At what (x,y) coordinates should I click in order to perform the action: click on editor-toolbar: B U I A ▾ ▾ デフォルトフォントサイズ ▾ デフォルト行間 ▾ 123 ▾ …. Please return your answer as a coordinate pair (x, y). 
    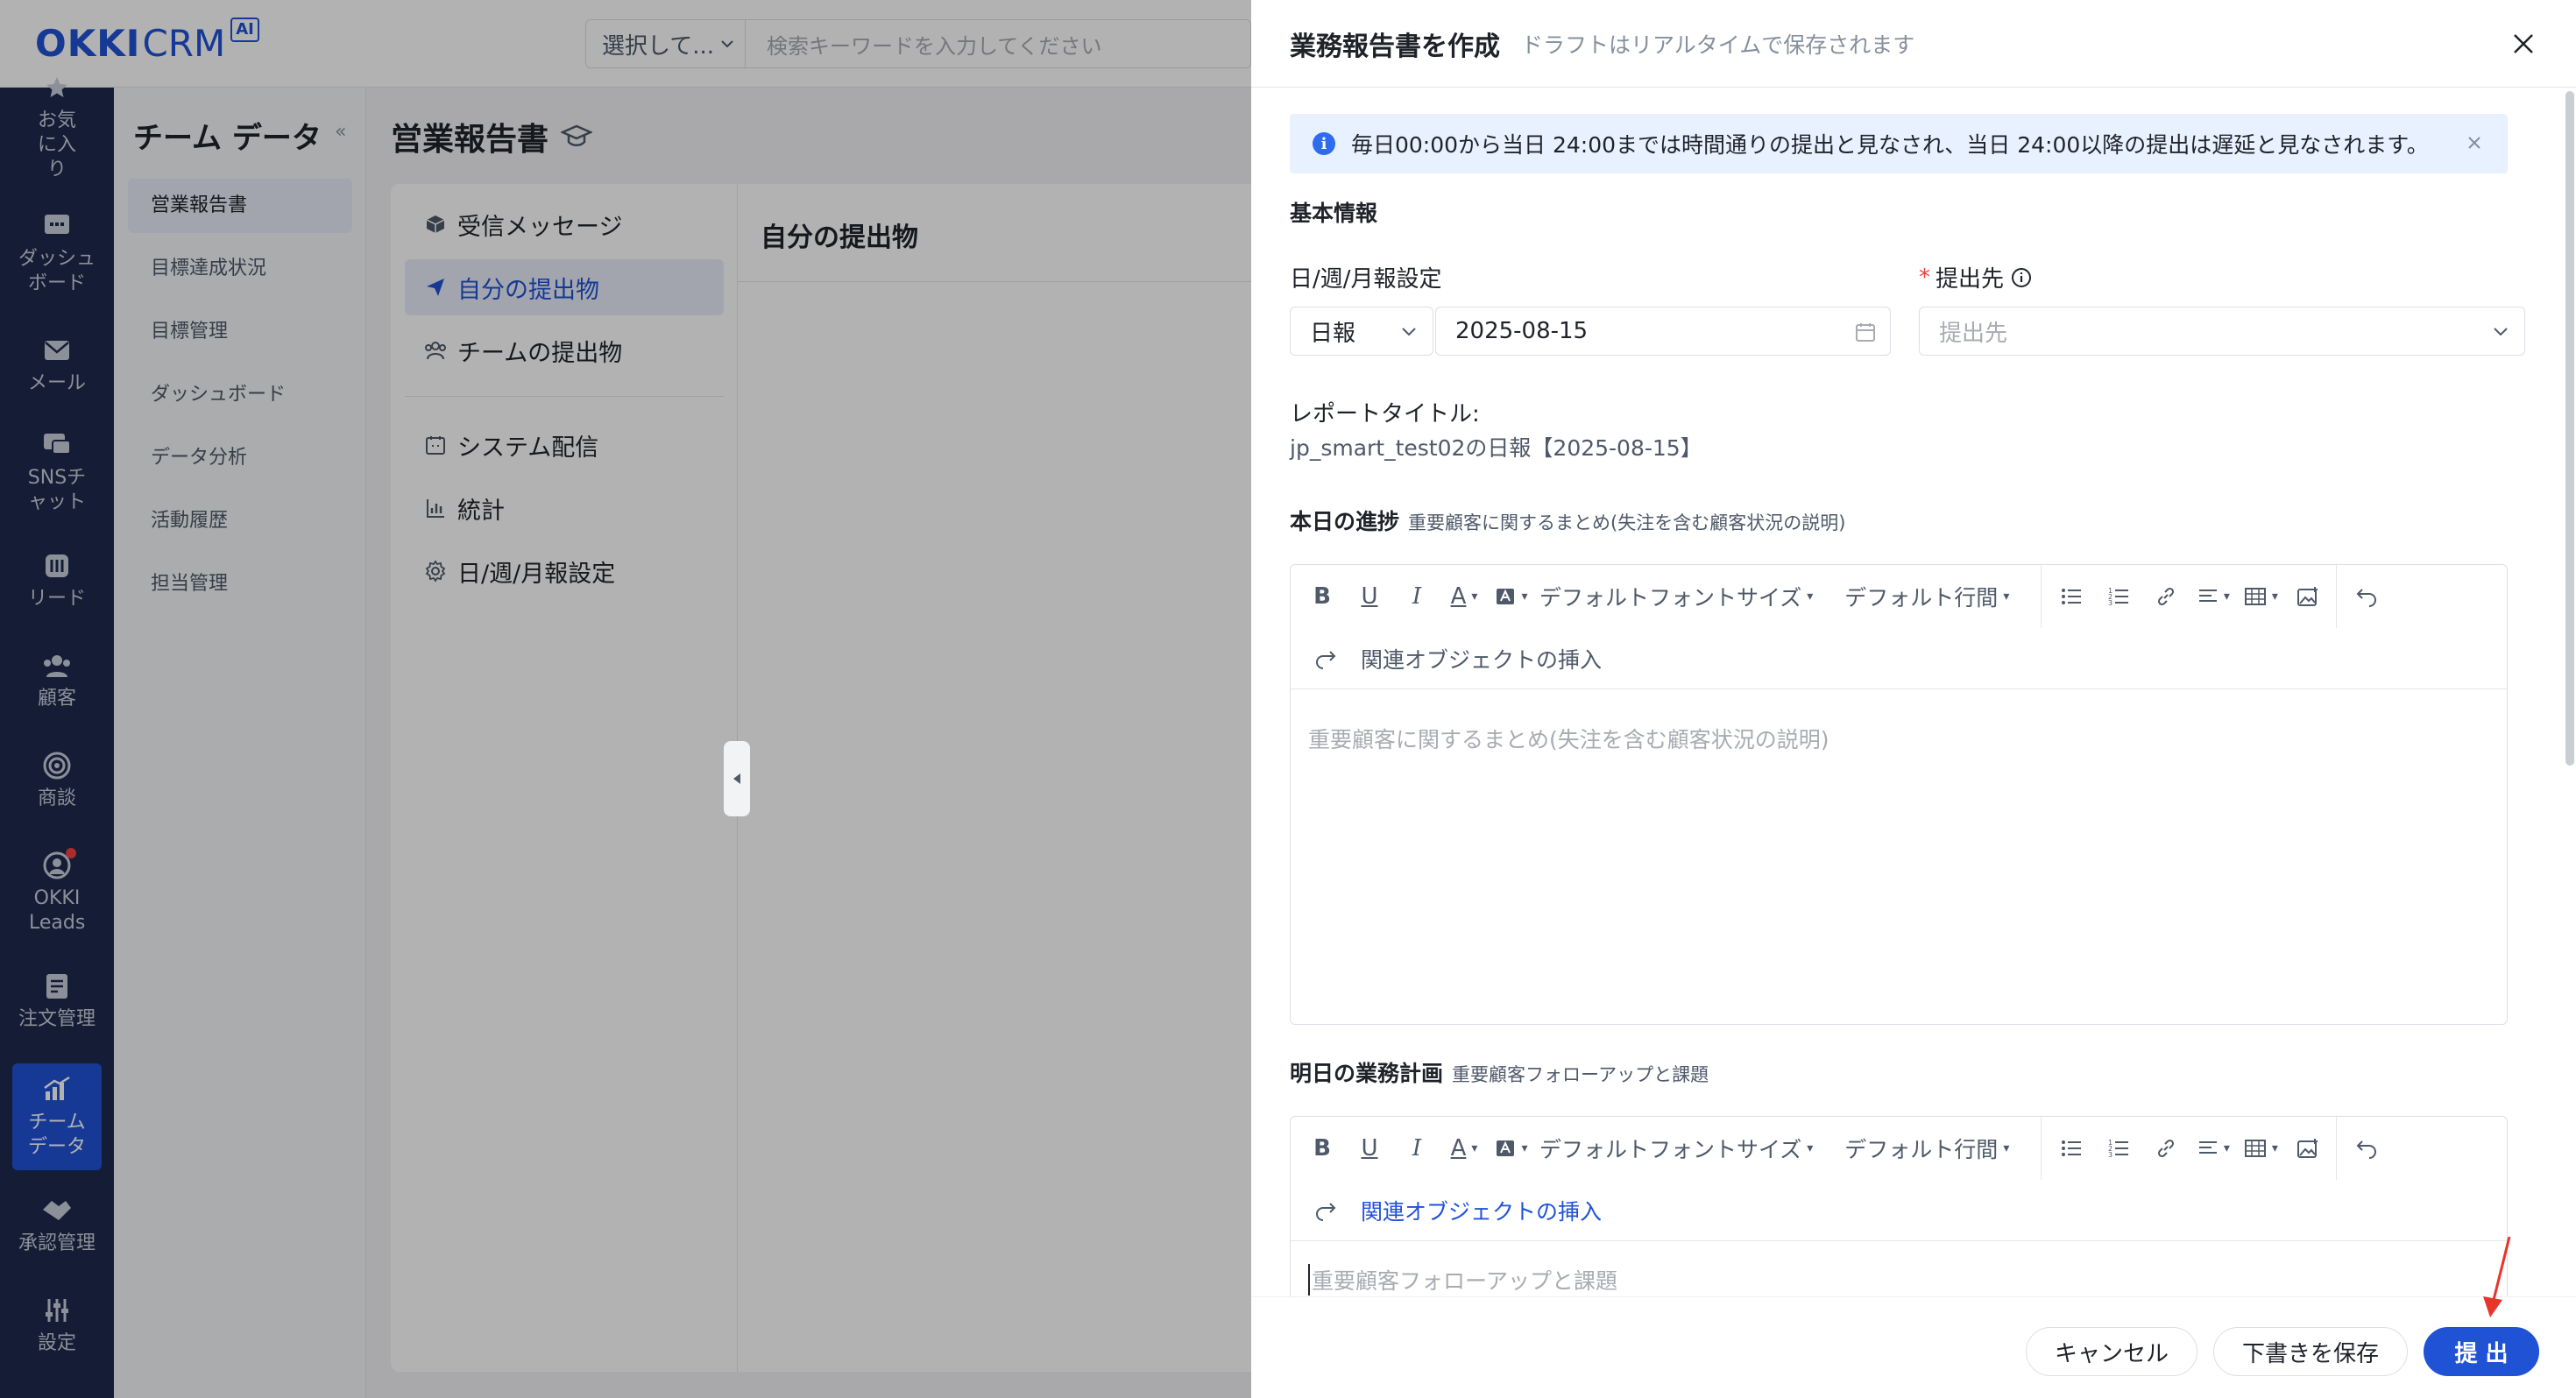
    Looking at the image, I should click on (1899, 1148).